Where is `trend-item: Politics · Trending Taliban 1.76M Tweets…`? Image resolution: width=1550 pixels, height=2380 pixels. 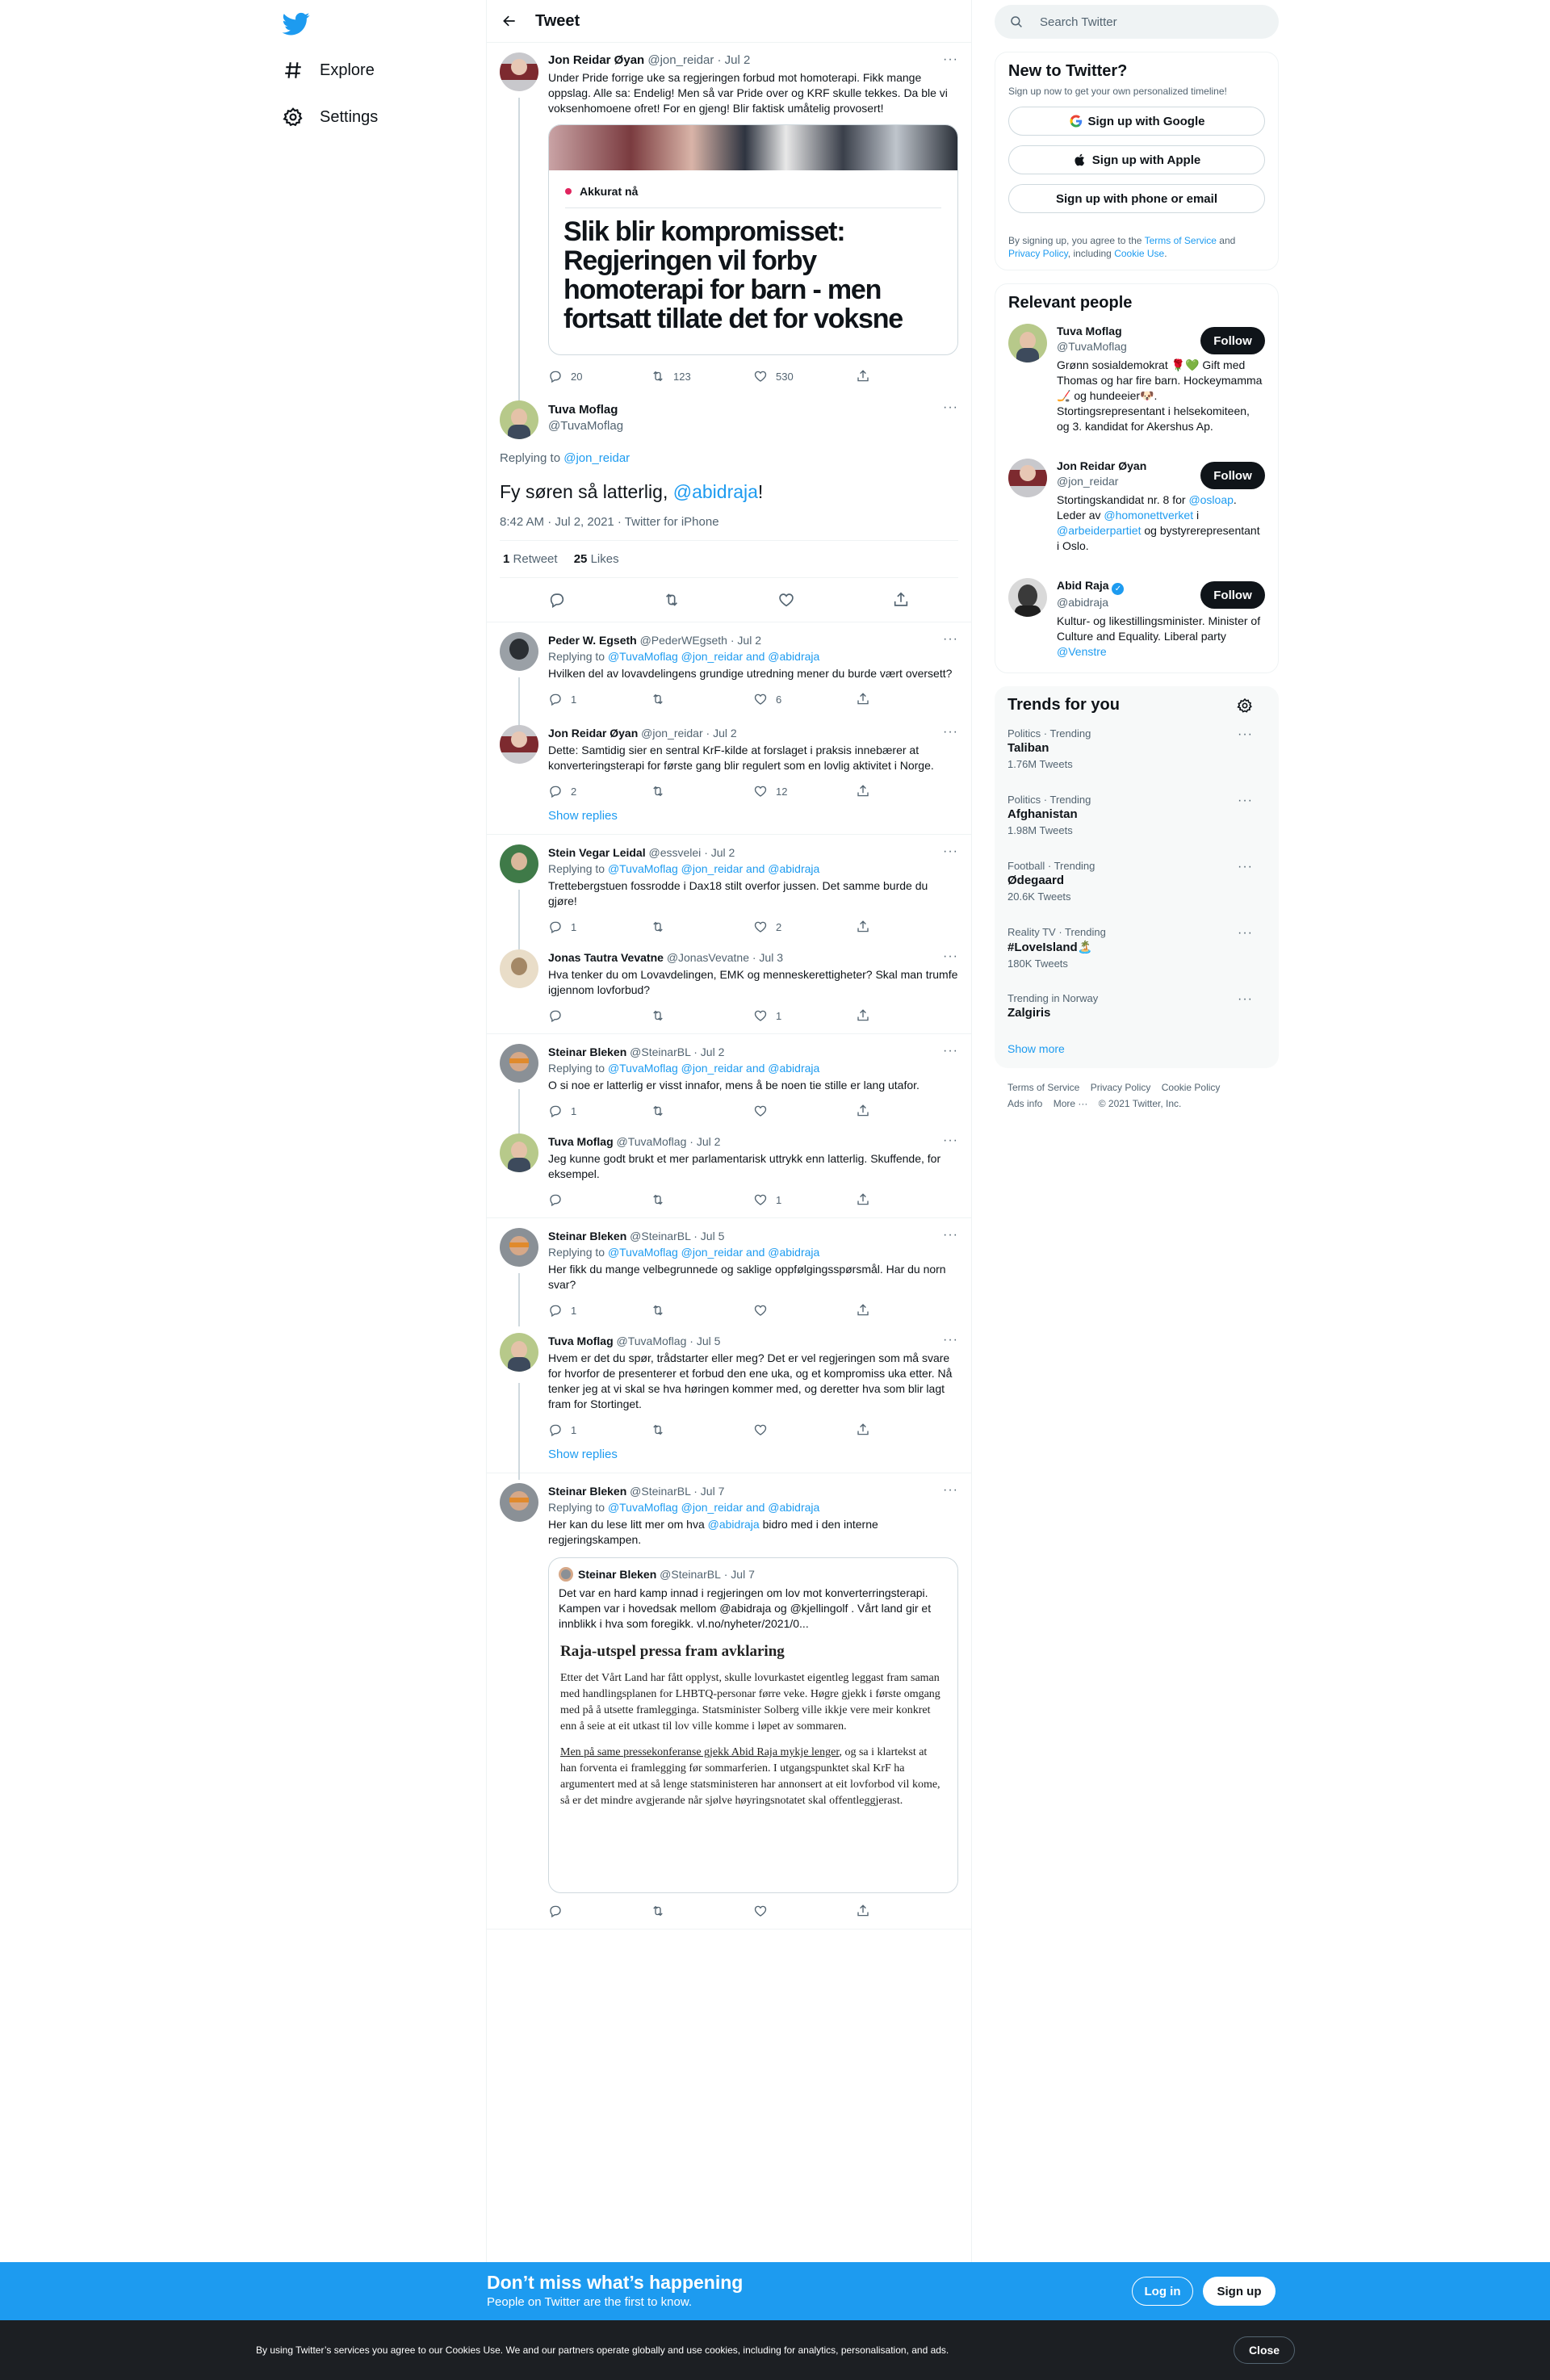 trend-item: Politics · Trending Taliban 1.76M Tweets… is located at coordinates (1137, 754).